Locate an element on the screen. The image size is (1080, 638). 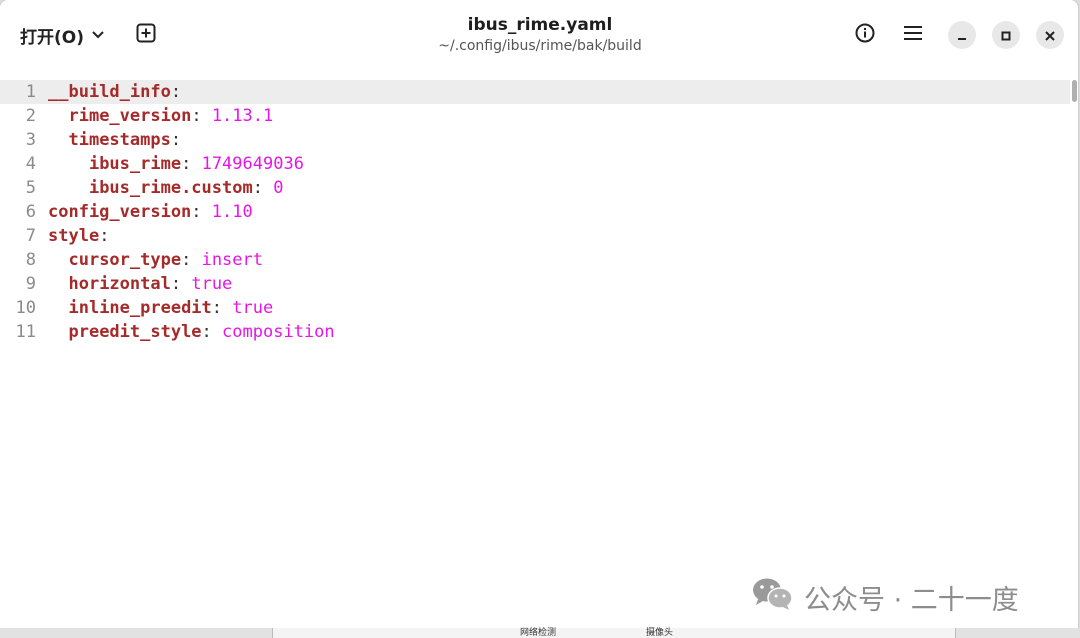
yaml-key: timestamps is located at coordinates (119, 140).